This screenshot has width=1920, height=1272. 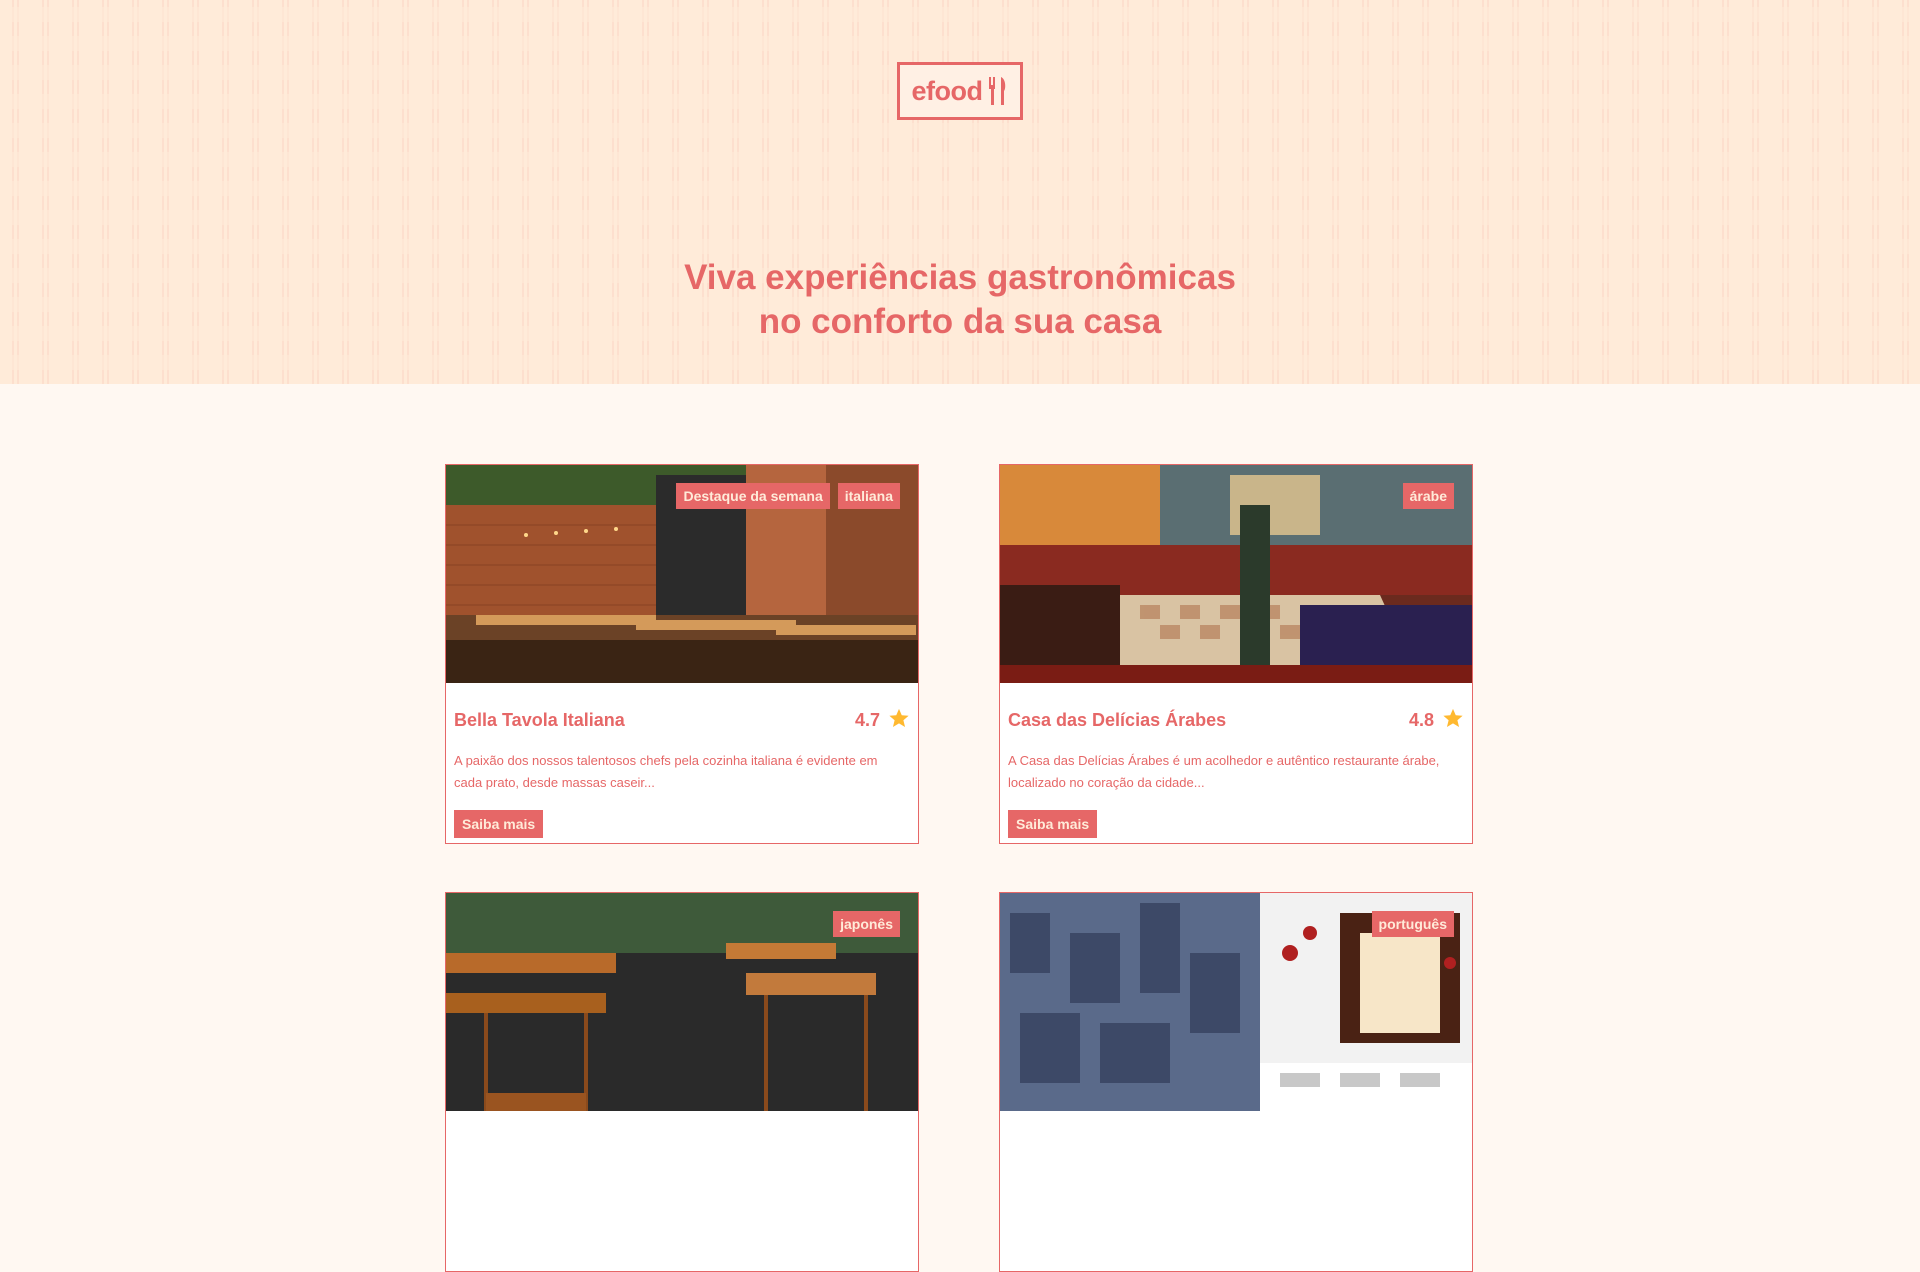 I want to click on tag-cuisine: português, so click(x=1412, y=924).